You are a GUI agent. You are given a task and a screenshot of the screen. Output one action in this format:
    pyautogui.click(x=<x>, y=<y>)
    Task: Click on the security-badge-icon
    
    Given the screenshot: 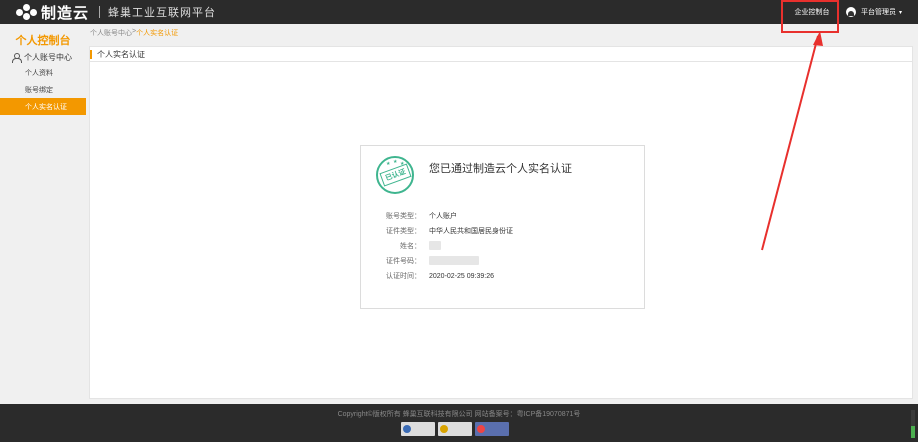 What is the action you would take?
    pyautogui.click(x=418, y=429)
    